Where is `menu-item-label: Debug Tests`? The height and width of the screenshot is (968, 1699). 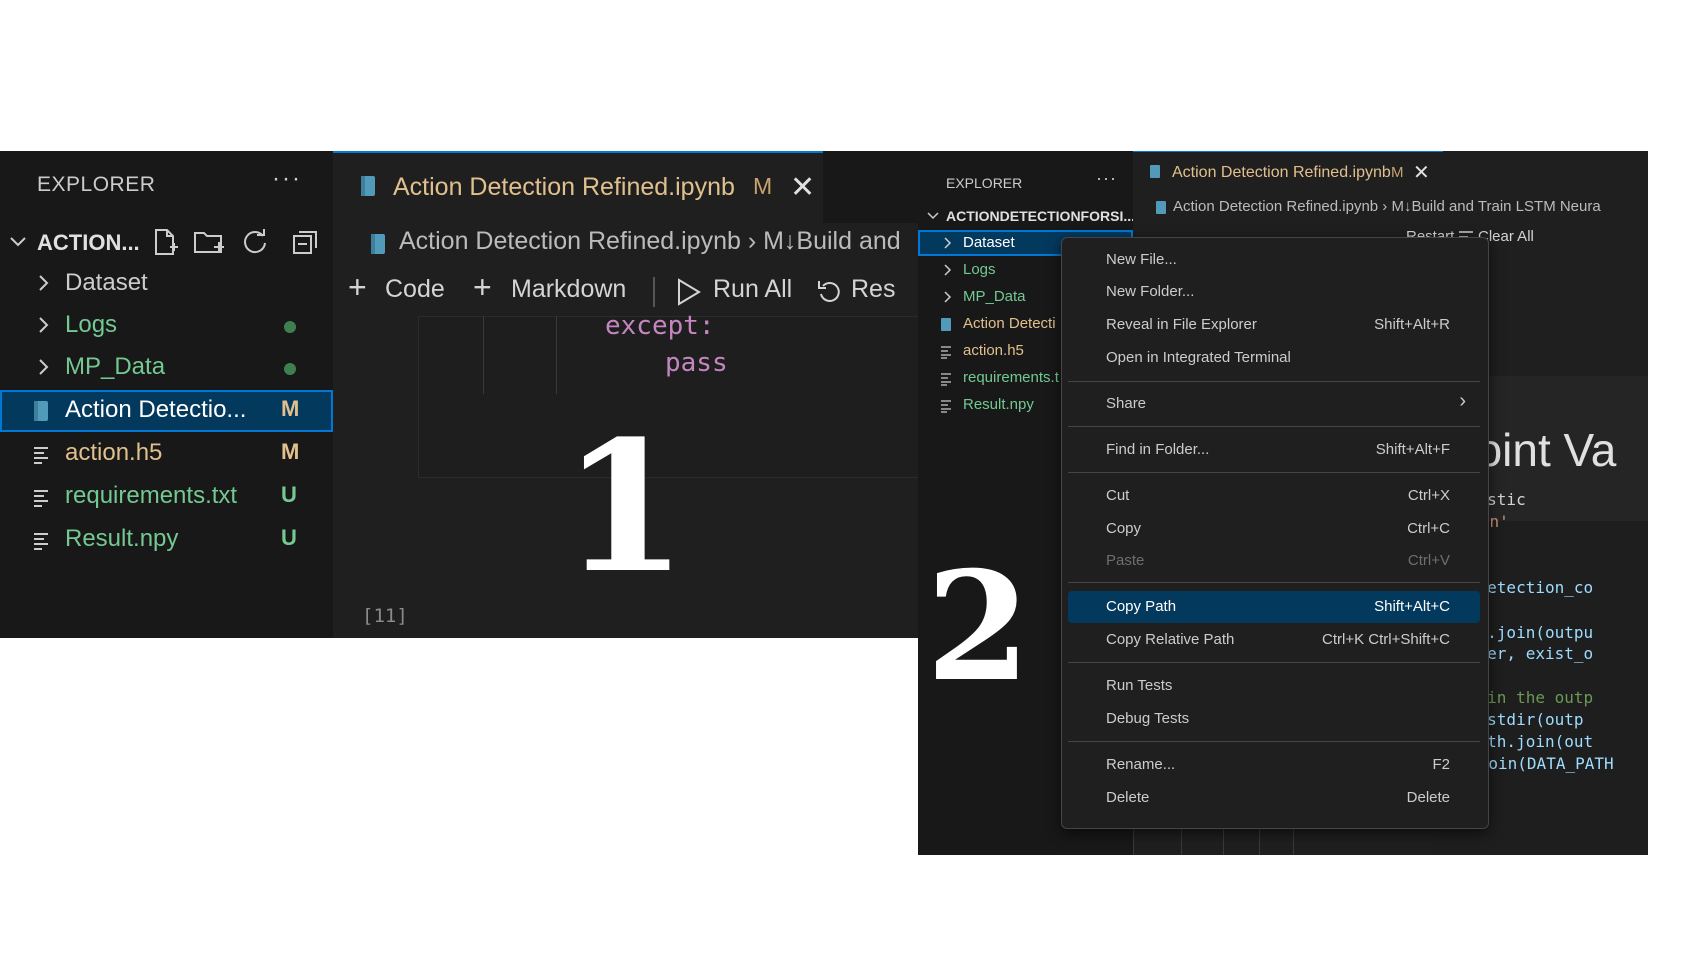
menu-item-label: Debug Tests is located at coordinates (1148, 718).